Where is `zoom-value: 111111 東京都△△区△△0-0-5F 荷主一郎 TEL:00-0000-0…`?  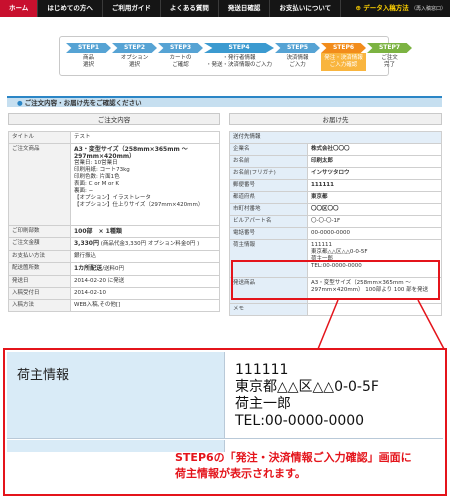
zoom-value: 111111 東京都△△区△△0-0-5F 荷主一郎 TEL:00-0000-0… is located at coordinates (307, 395).